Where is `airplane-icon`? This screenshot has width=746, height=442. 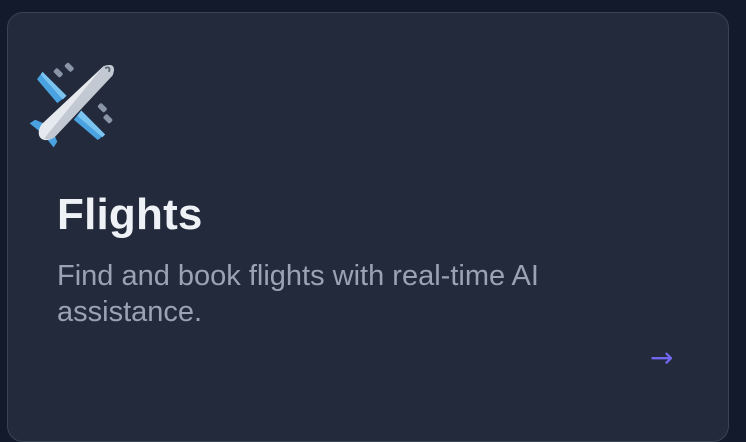 airplane-icon is located at coordinates (72, 105).